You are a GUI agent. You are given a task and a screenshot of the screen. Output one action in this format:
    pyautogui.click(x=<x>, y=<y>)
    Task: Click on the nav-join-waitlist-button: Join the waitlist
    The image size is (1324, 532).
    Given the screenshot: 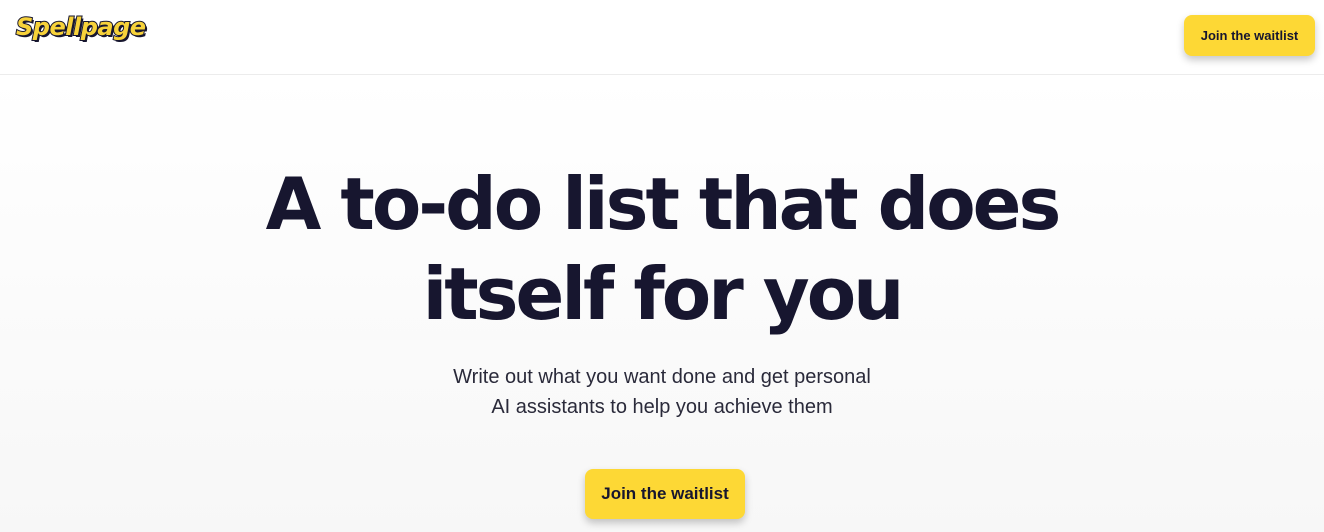 What is the action you would take?
    pyautogui.click(x=1249, y=35)
    